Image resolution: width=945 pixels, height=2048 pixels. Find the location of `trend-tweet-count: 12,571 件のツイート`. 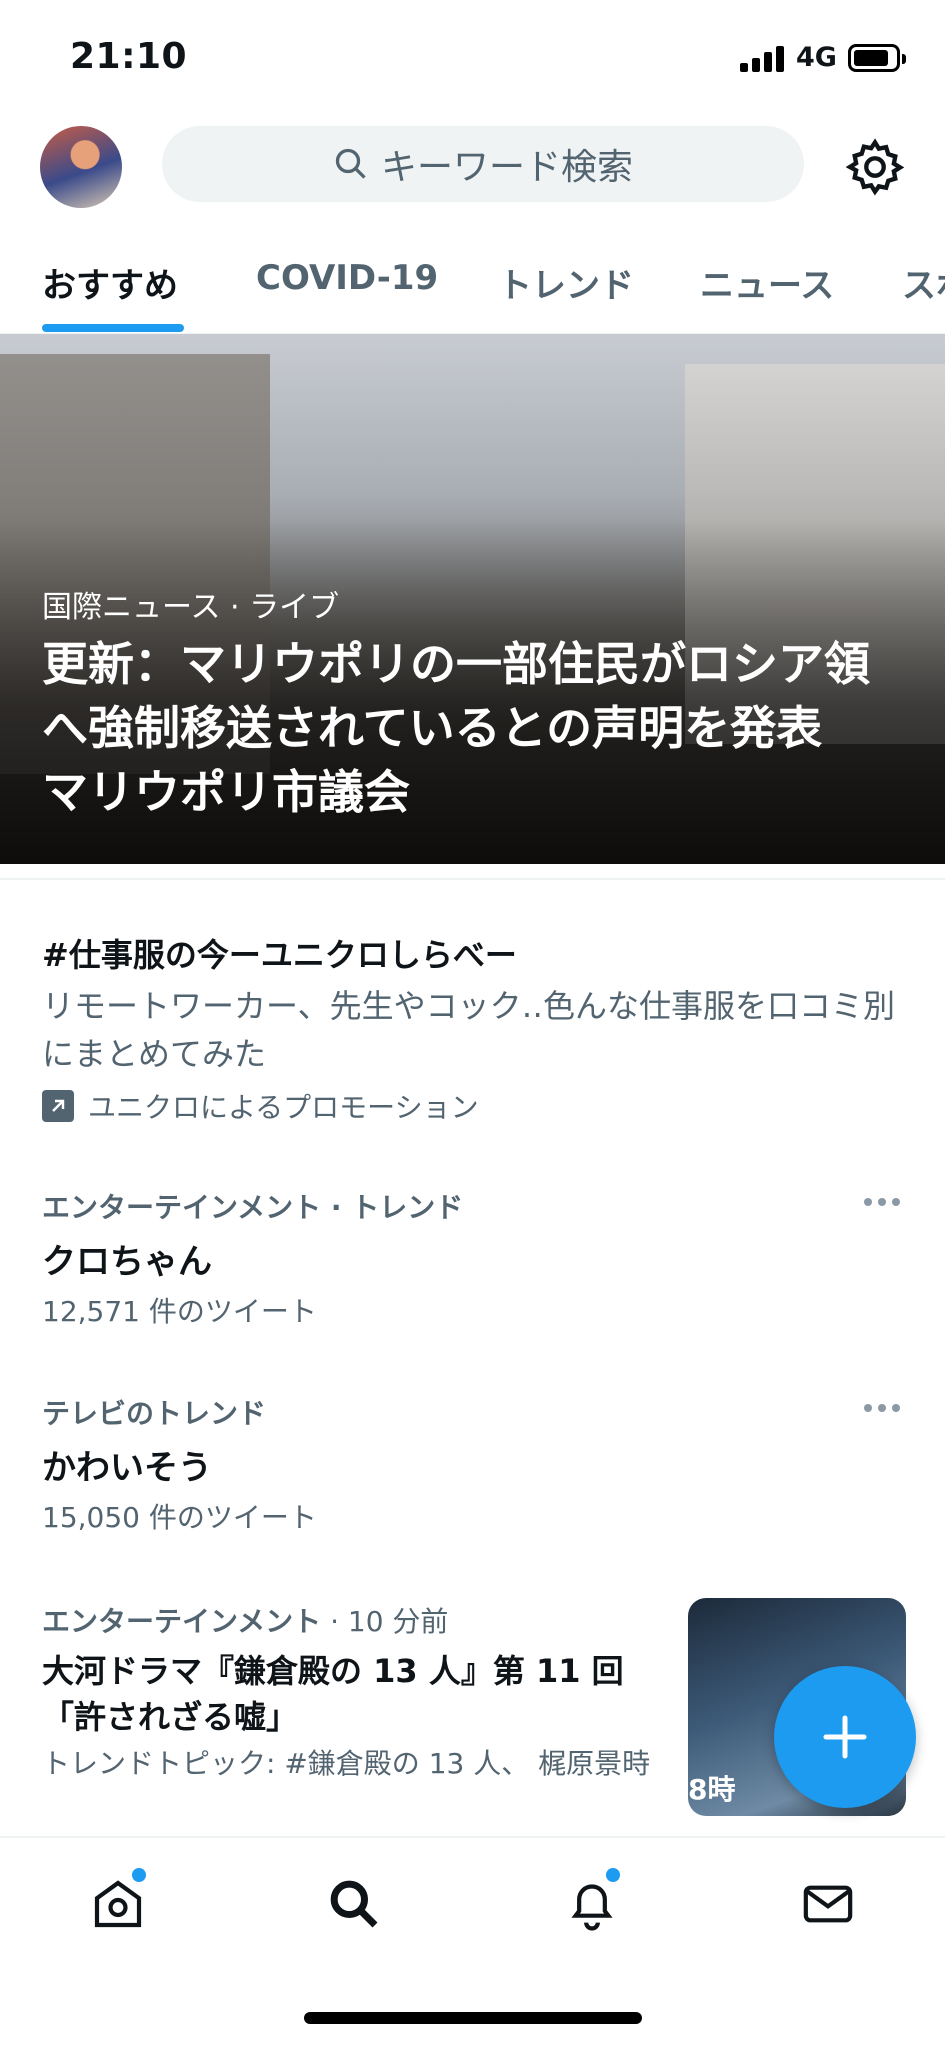

trend-tweet-count: 12,571 件のツイート is located at coordinates (179, 1311).